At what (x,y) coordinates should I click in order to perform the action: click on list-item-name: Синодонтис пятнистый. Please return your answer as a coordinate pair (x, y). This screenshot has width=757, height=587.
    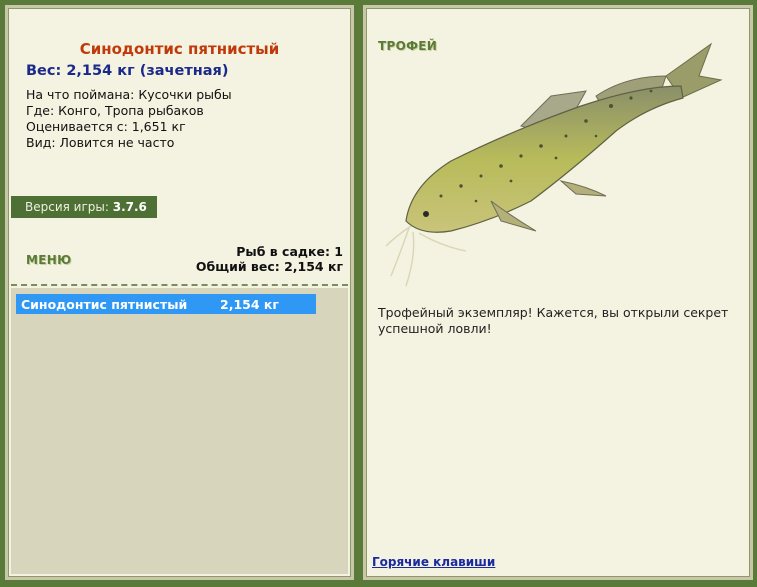
    Looking at the image, I should click on (104, 304).